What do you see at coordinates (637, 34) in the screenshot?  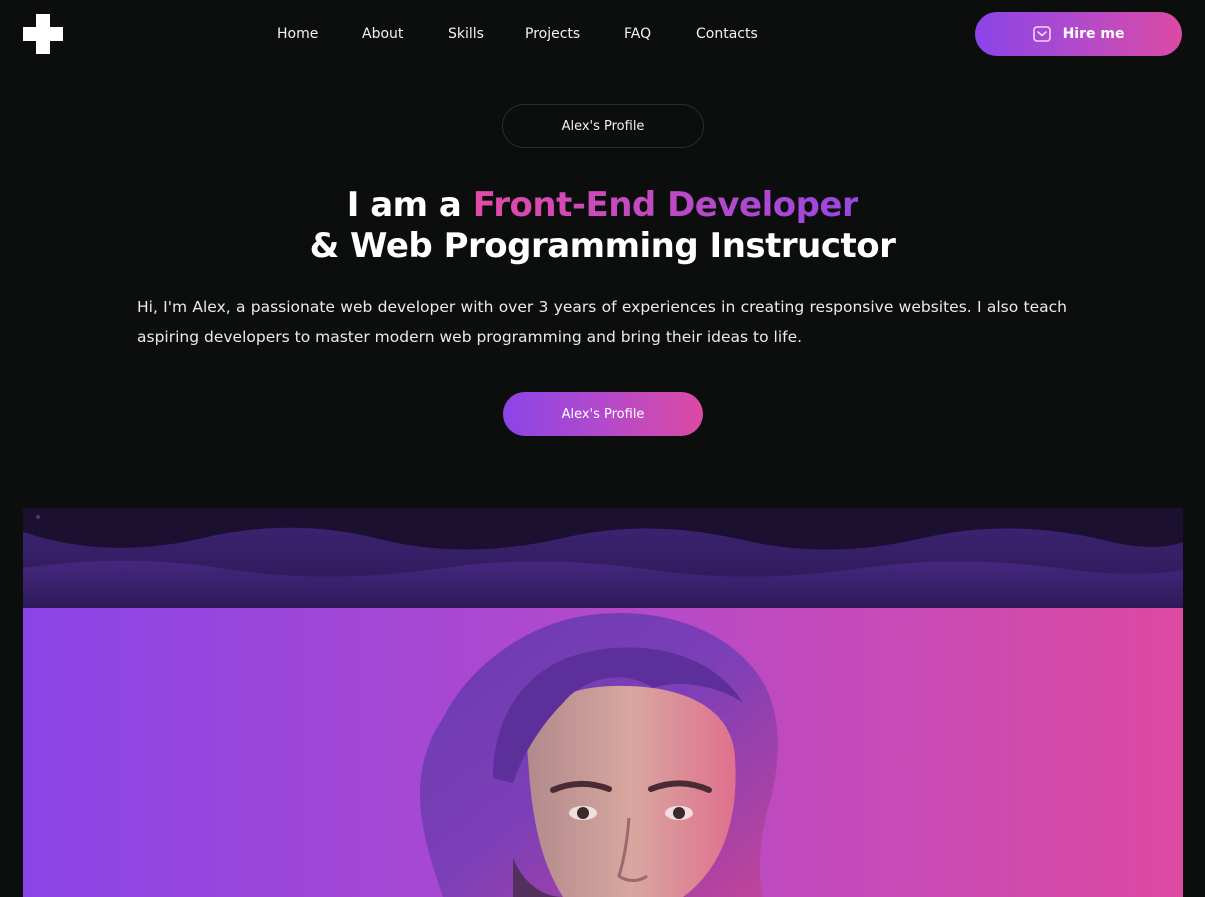 I see `nav-link-faq: FAQ` at bounding box center [637, 34].